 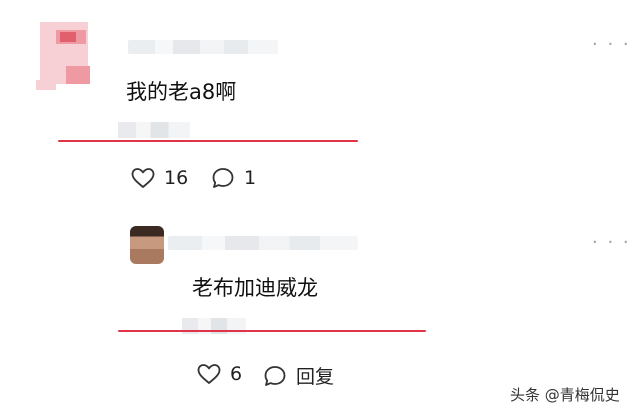 What do you see at coordinates (250, 178) in the screenshot?
I see `reply-count: 1` at bounding box center [250, 178].